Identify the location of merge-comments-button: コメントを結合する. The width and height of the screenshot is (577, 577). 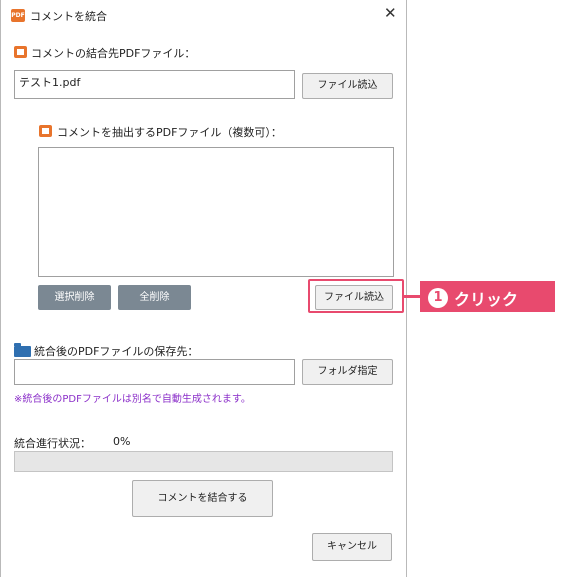
(202, 498).